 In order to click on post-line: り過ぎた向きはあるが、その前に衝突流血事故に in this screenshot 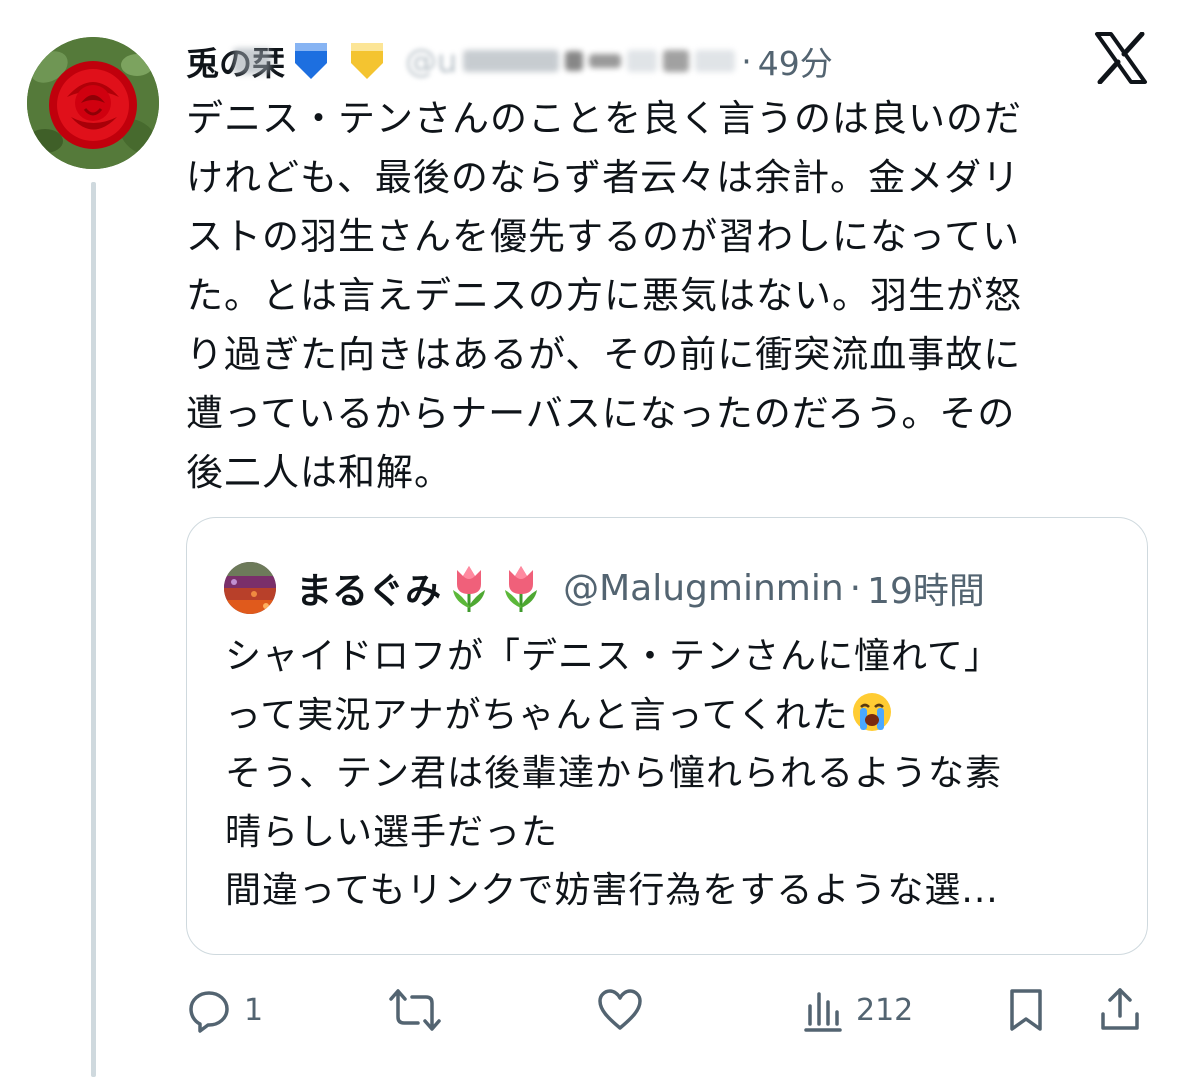, I will do `click(604, 354)`.